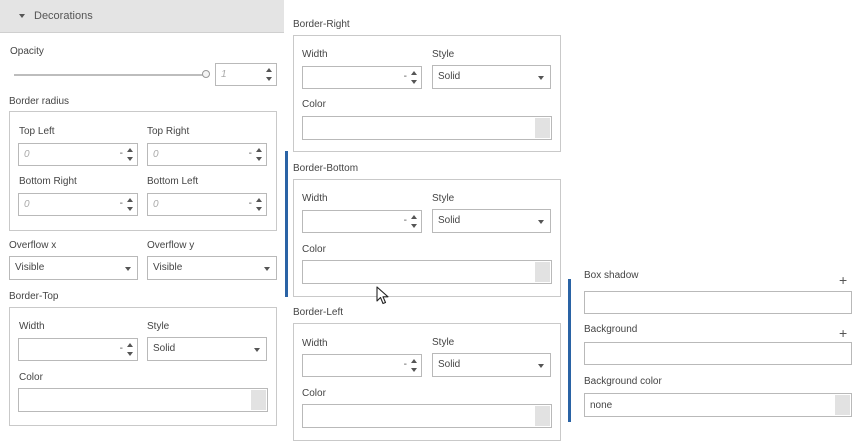  What do you see at coordinates (143, 400) in the screenshot?
I see `border-top-color-input` at bounding box center [143, 400].